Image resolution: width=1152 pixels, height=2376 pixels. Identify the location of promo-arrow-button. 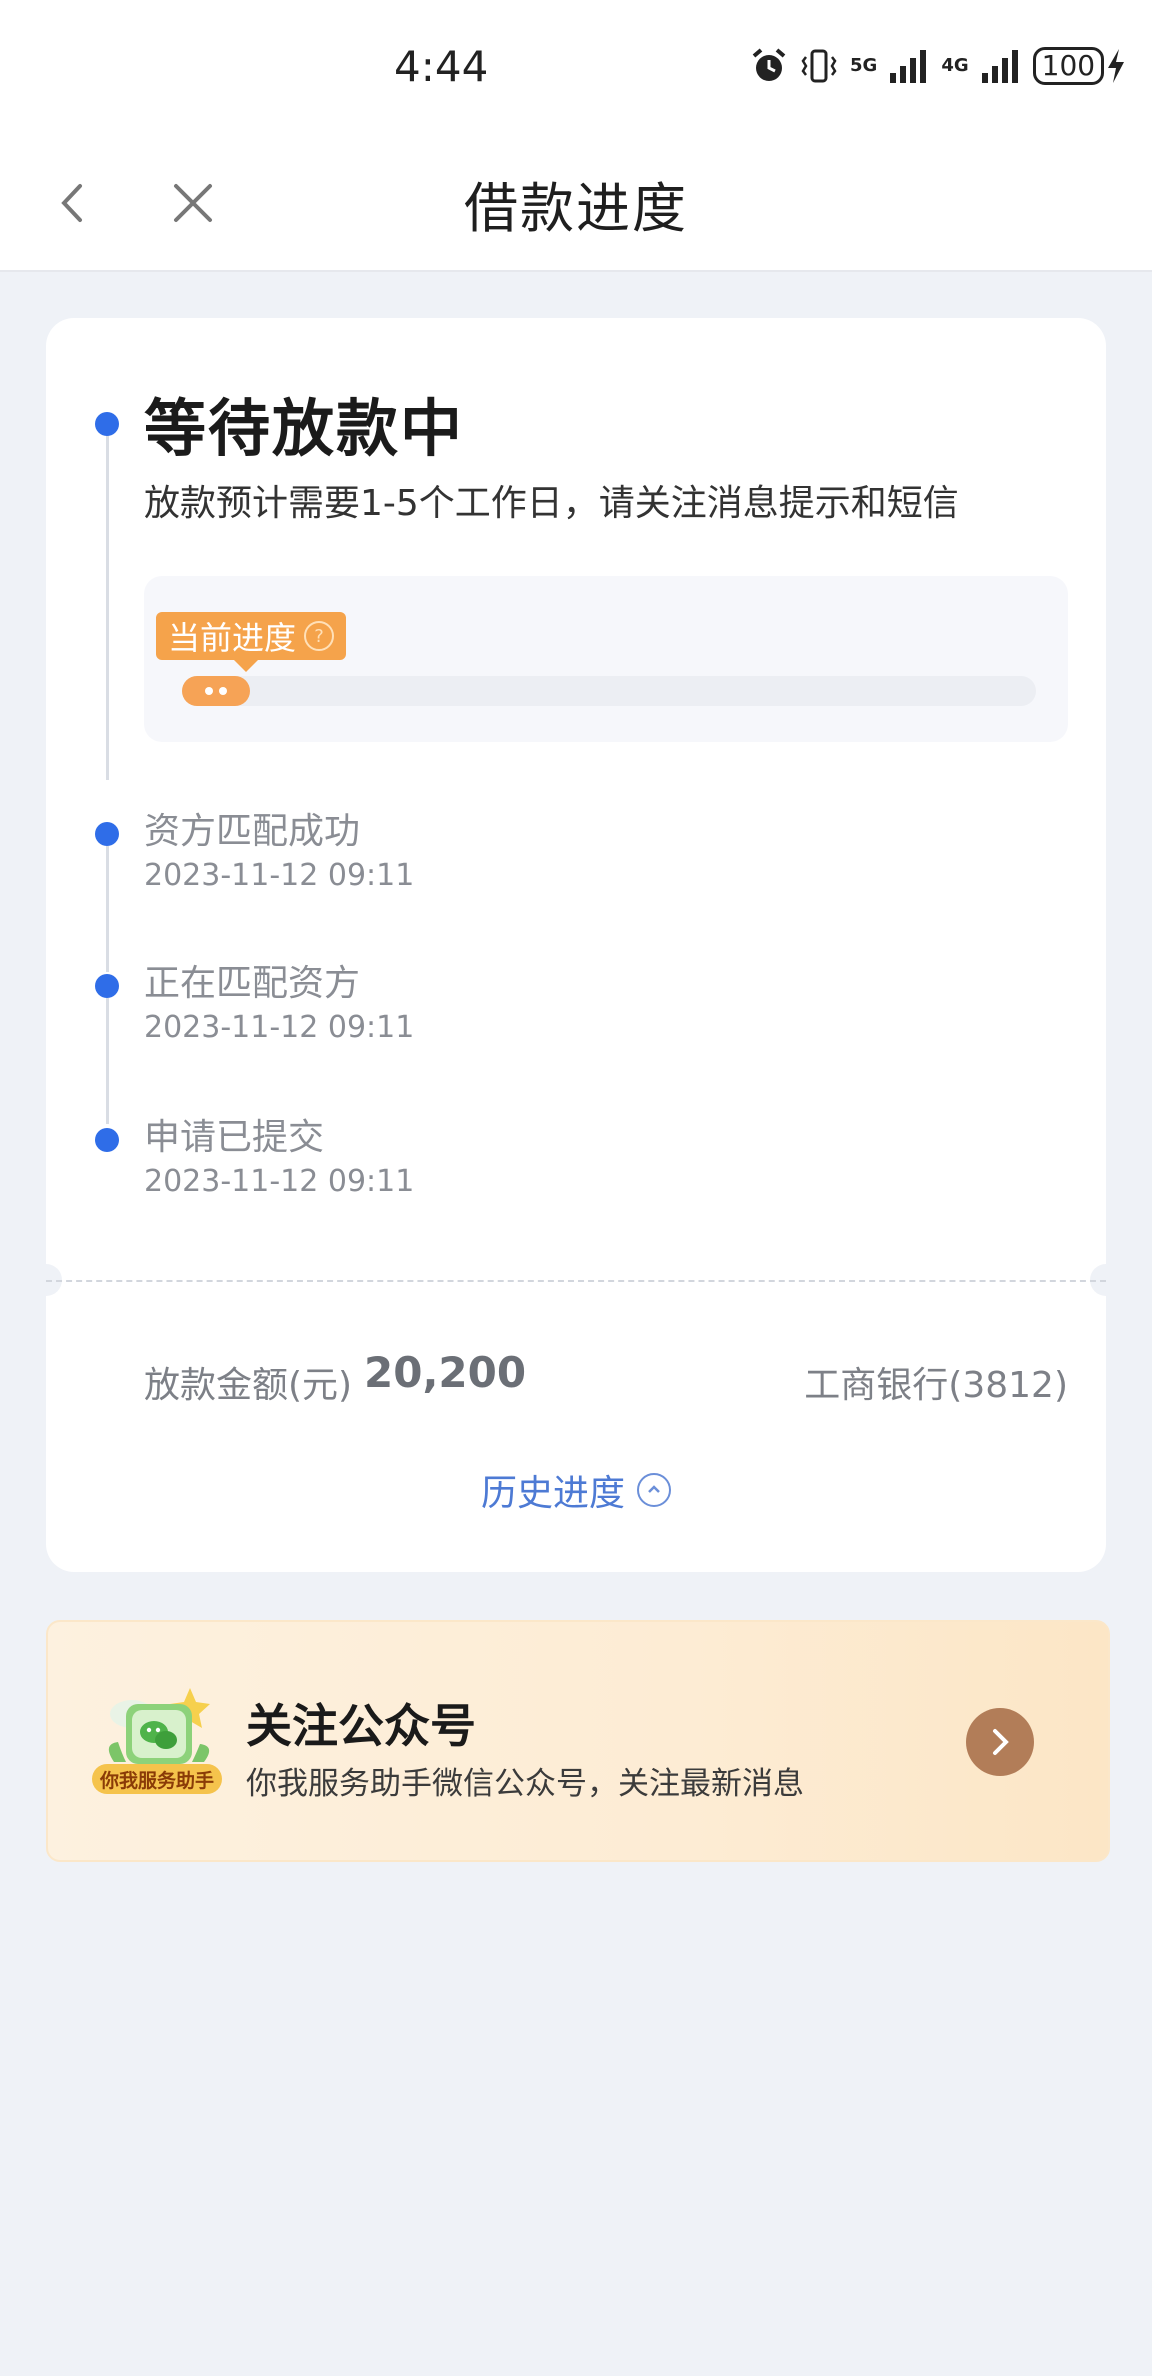
(1000, 1742).